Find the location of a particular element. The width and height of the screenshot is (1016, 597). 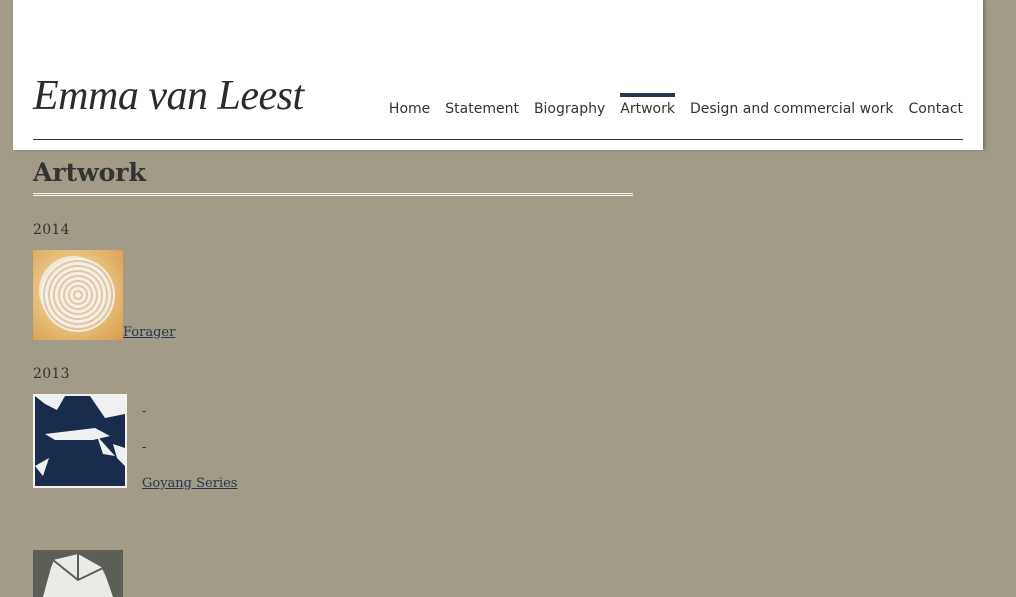

site-title: Emma van Leest is located at coordinates (168, 96).